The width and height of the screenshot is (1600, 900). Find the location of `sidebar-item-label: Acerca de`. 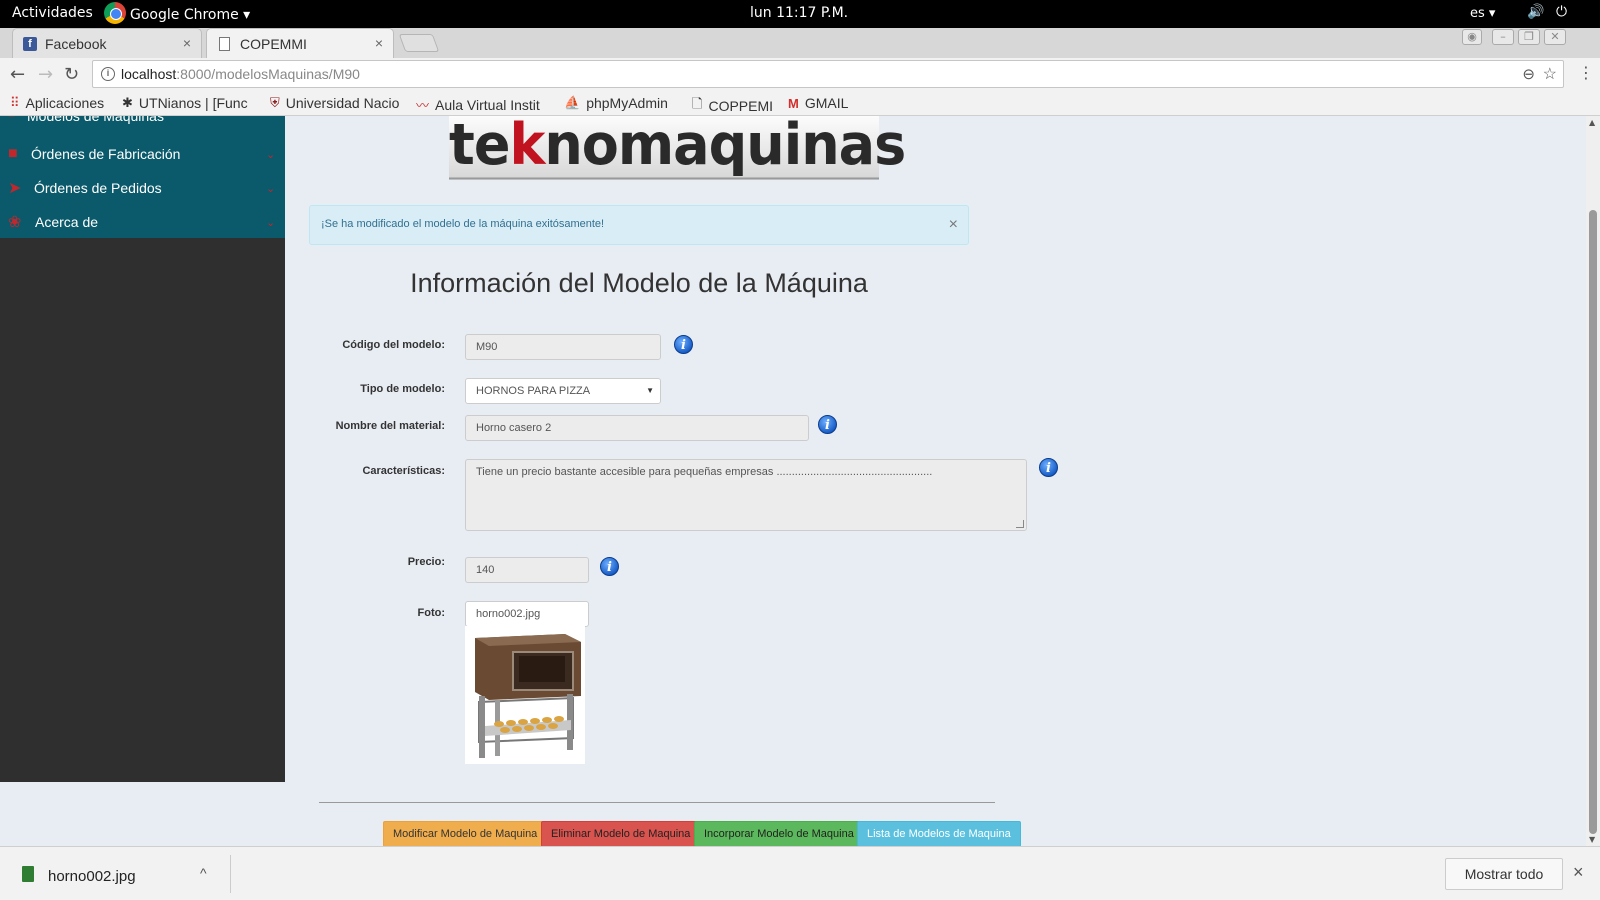

sidebar-item-label: Acerca de is located at coordinates (67, 222).